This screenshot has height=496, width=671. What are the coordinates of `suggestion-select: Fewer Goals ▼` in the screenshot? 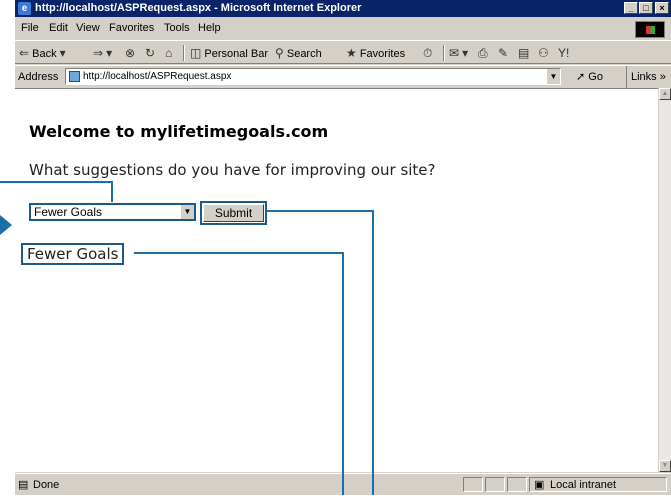 It's located at (112, 212).